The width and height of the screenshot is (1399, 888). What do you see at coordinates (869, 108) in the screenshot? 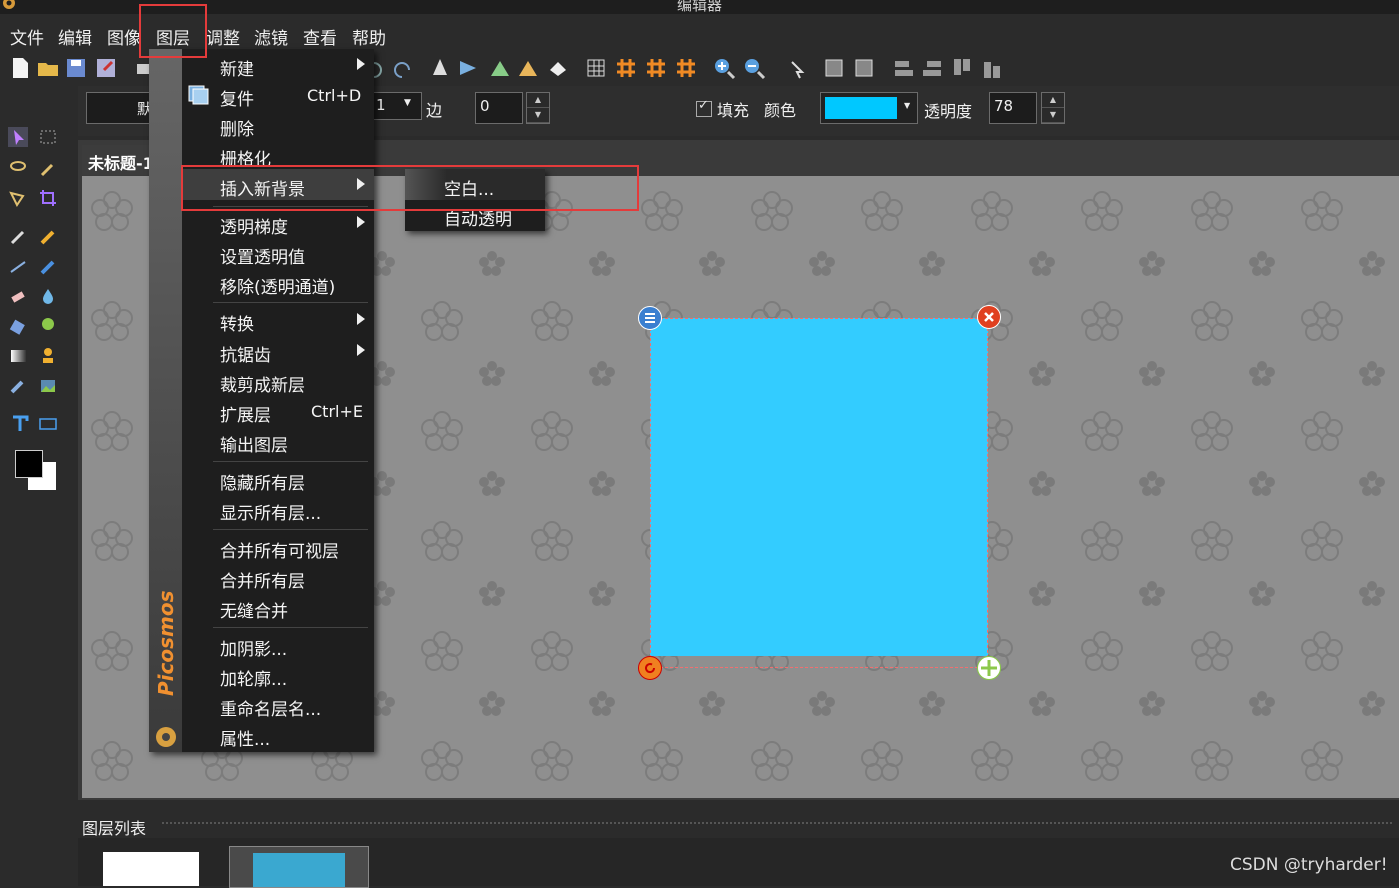
I see `color-picker: ▼` at bounding box center [869, 108].